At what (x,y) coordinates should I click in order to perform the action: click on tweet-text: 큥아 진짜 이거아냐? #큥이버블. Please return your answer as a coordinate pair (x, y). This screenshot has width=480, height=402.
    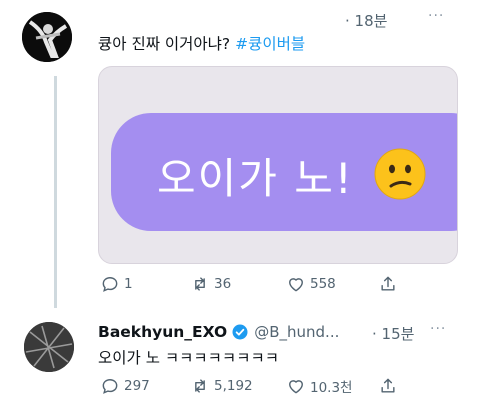
    Looking at the image, I should click on (201, 43).